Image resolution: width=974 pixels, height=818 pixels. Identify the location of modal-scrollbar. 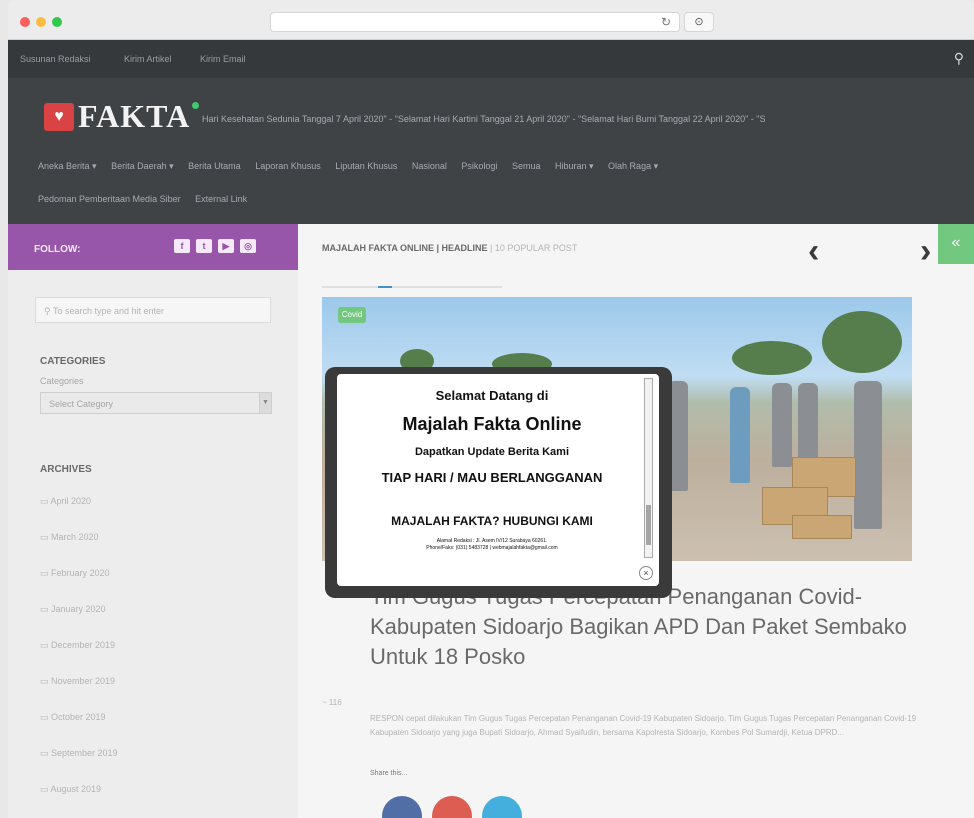
(648, 468).